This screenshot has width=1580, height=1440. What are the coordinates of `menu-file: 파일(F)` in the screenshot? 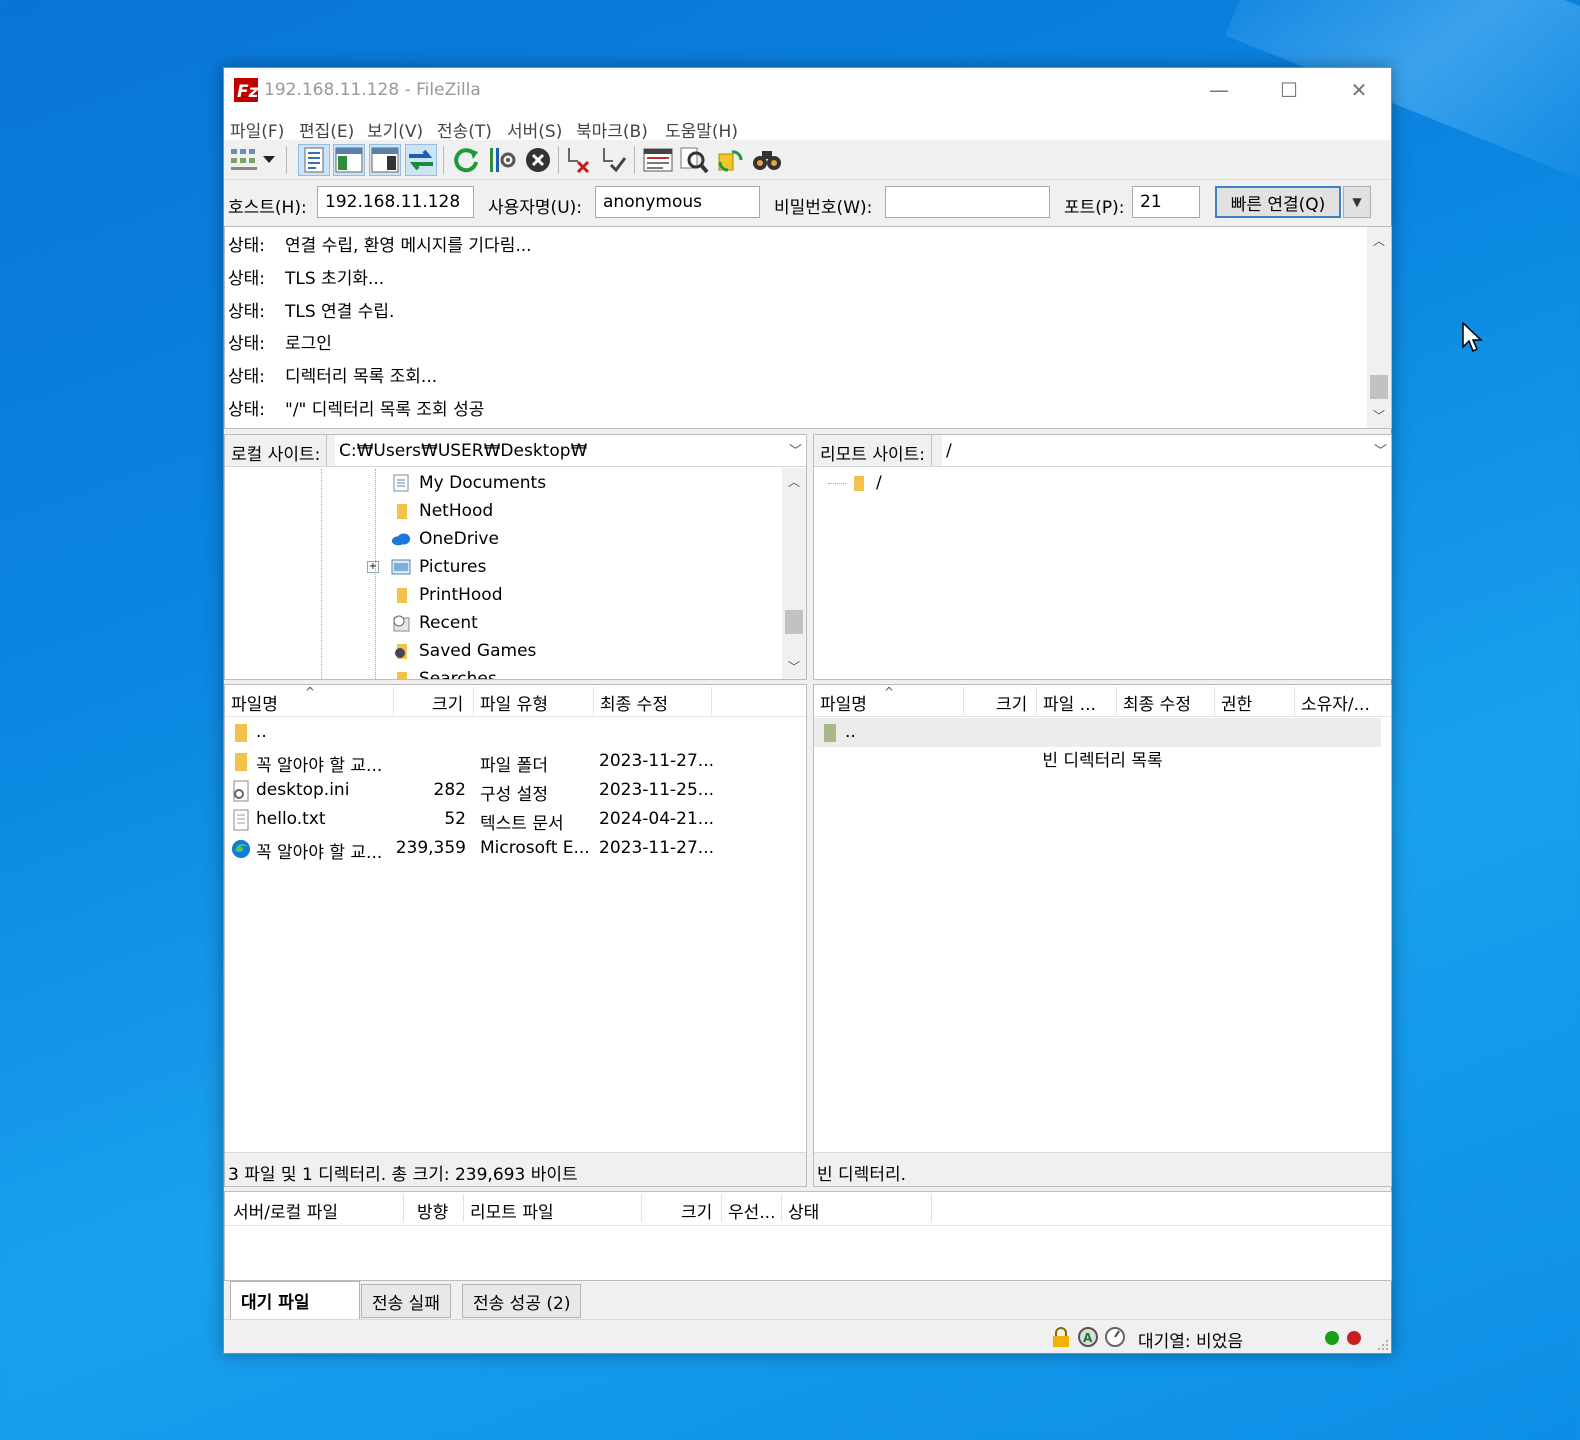 It's located at (257, 129).